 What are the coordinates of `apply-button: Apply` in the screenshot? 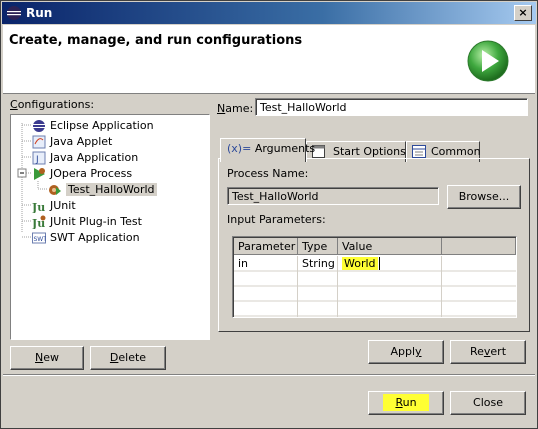 It's located at (406, 352).